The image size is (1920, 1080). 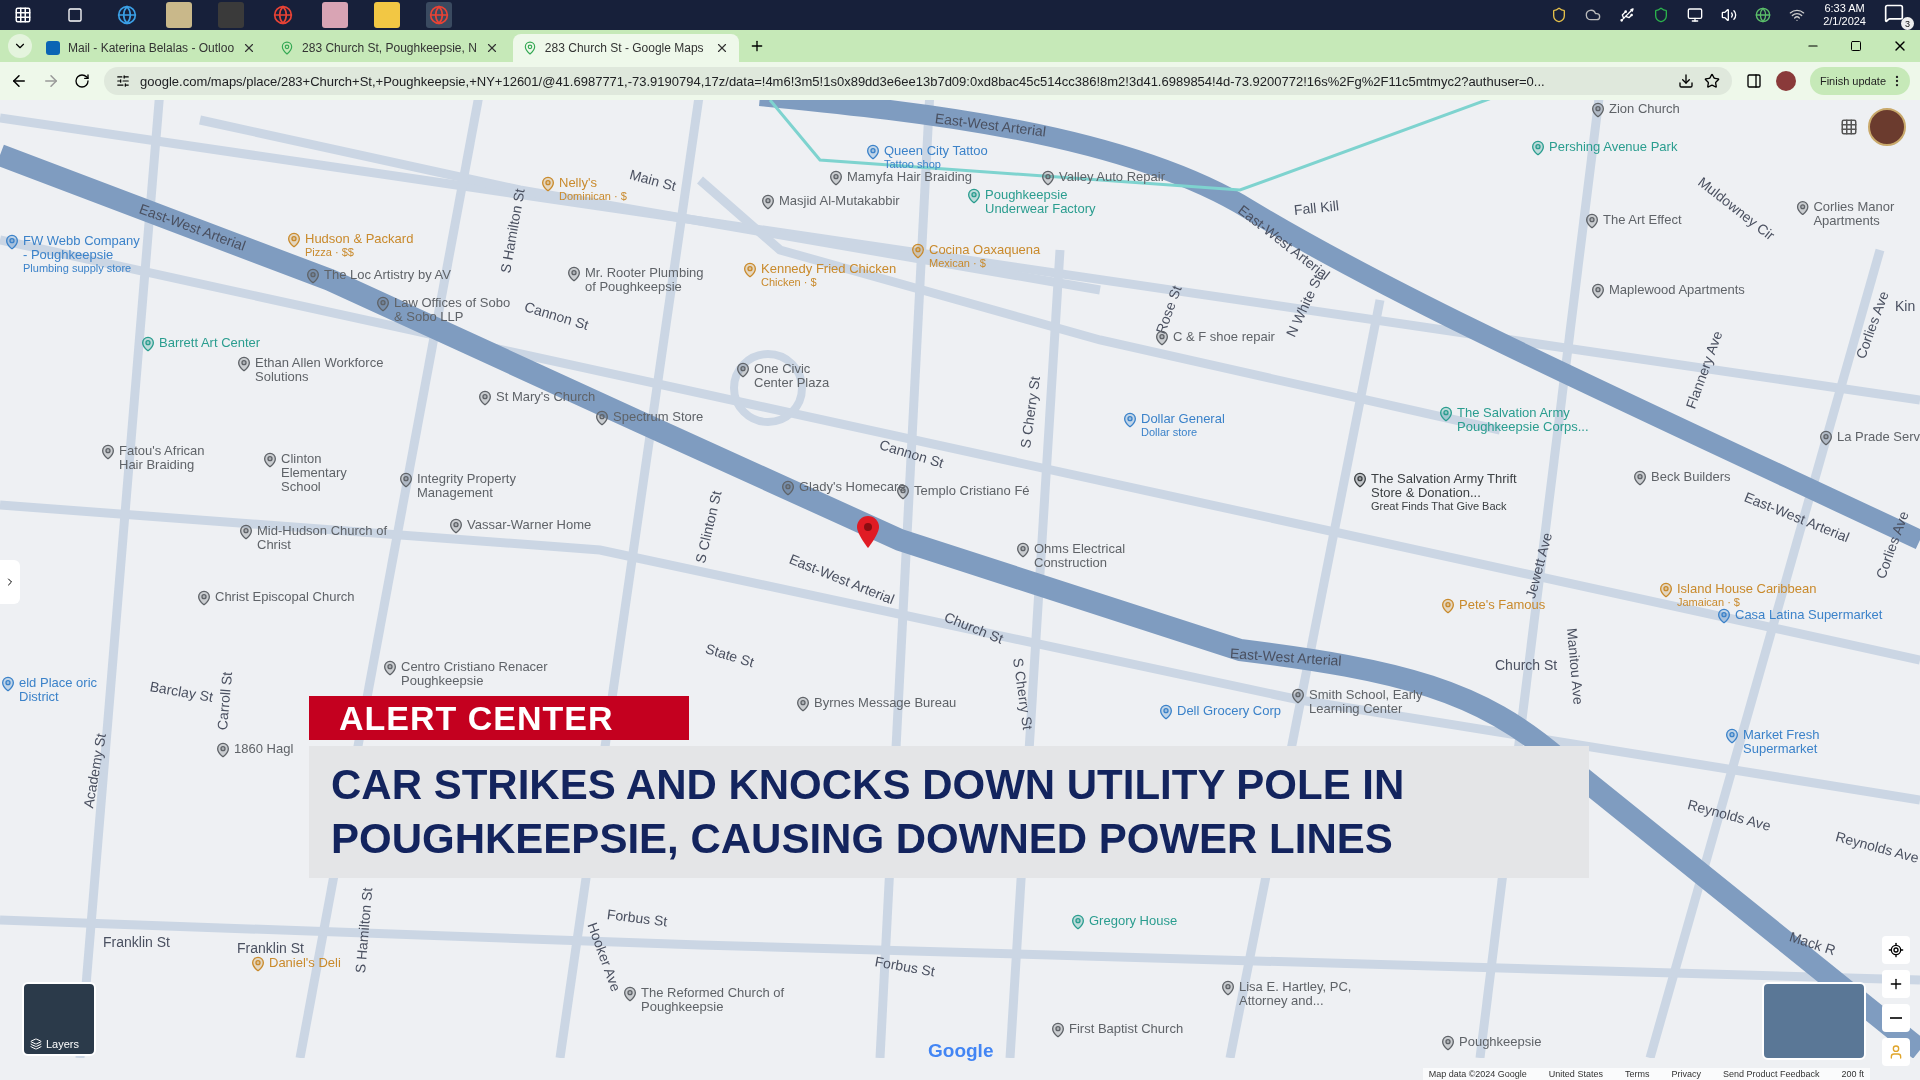 What do you see at coordinates (320, 370) in the screenshot?
I see `place-label: Ethan Allen Workforce Solutions` at bounding box center [320, 370].